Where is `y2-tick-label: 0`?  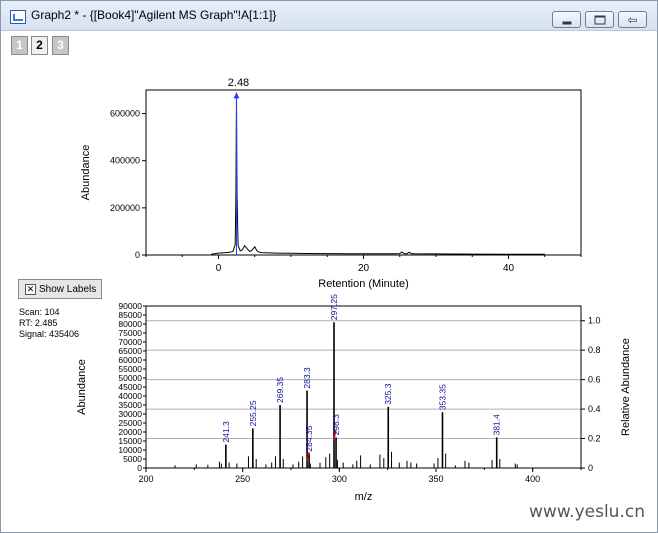 y2-tick-label: 0 is located at coordinates (590, 468).